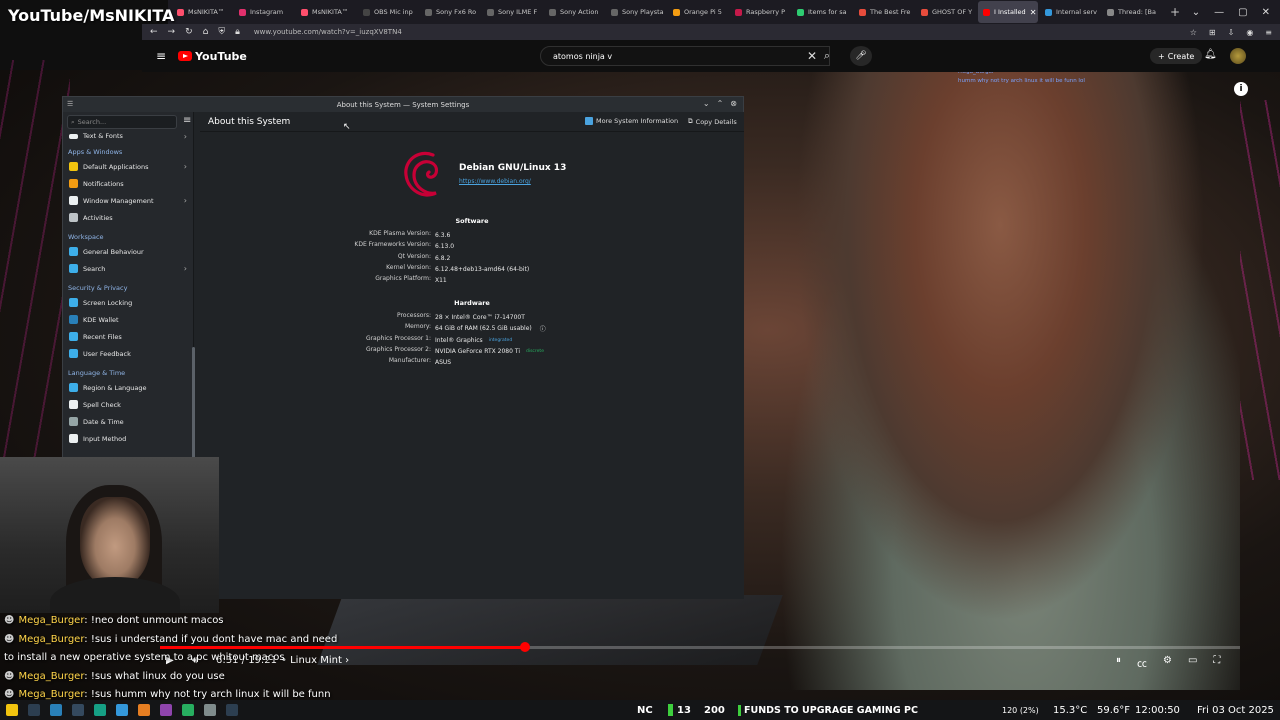 The width and height of the screenshot is (1280, 720). Describe the element at coordinates (720, 103) in the screenshot. I see `maximize-icon: ⌃` at that location.